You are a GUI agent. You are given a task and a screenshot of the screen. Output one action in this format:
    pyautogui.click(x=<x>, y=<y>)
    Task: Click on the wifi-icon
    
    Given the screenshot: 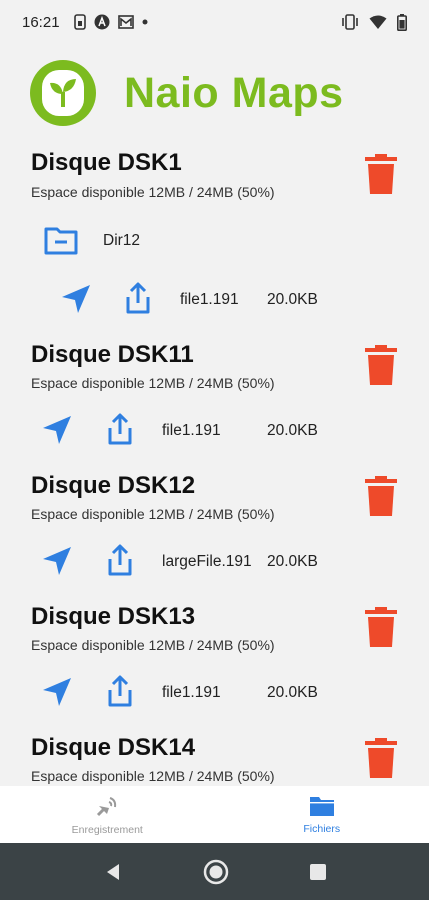 What is the action you would take?
    pyautogui.click(x=378, y=22)
    